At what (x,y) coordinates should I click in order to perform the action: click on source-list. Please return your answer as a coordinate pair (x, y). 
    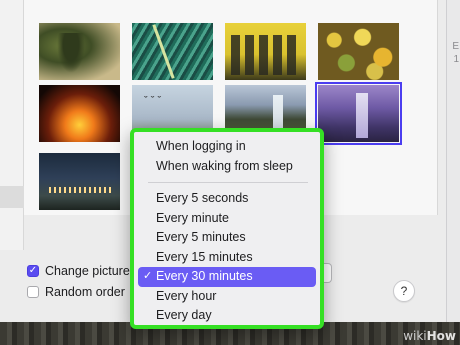
    Looking at the image, I should click on (12, 125).